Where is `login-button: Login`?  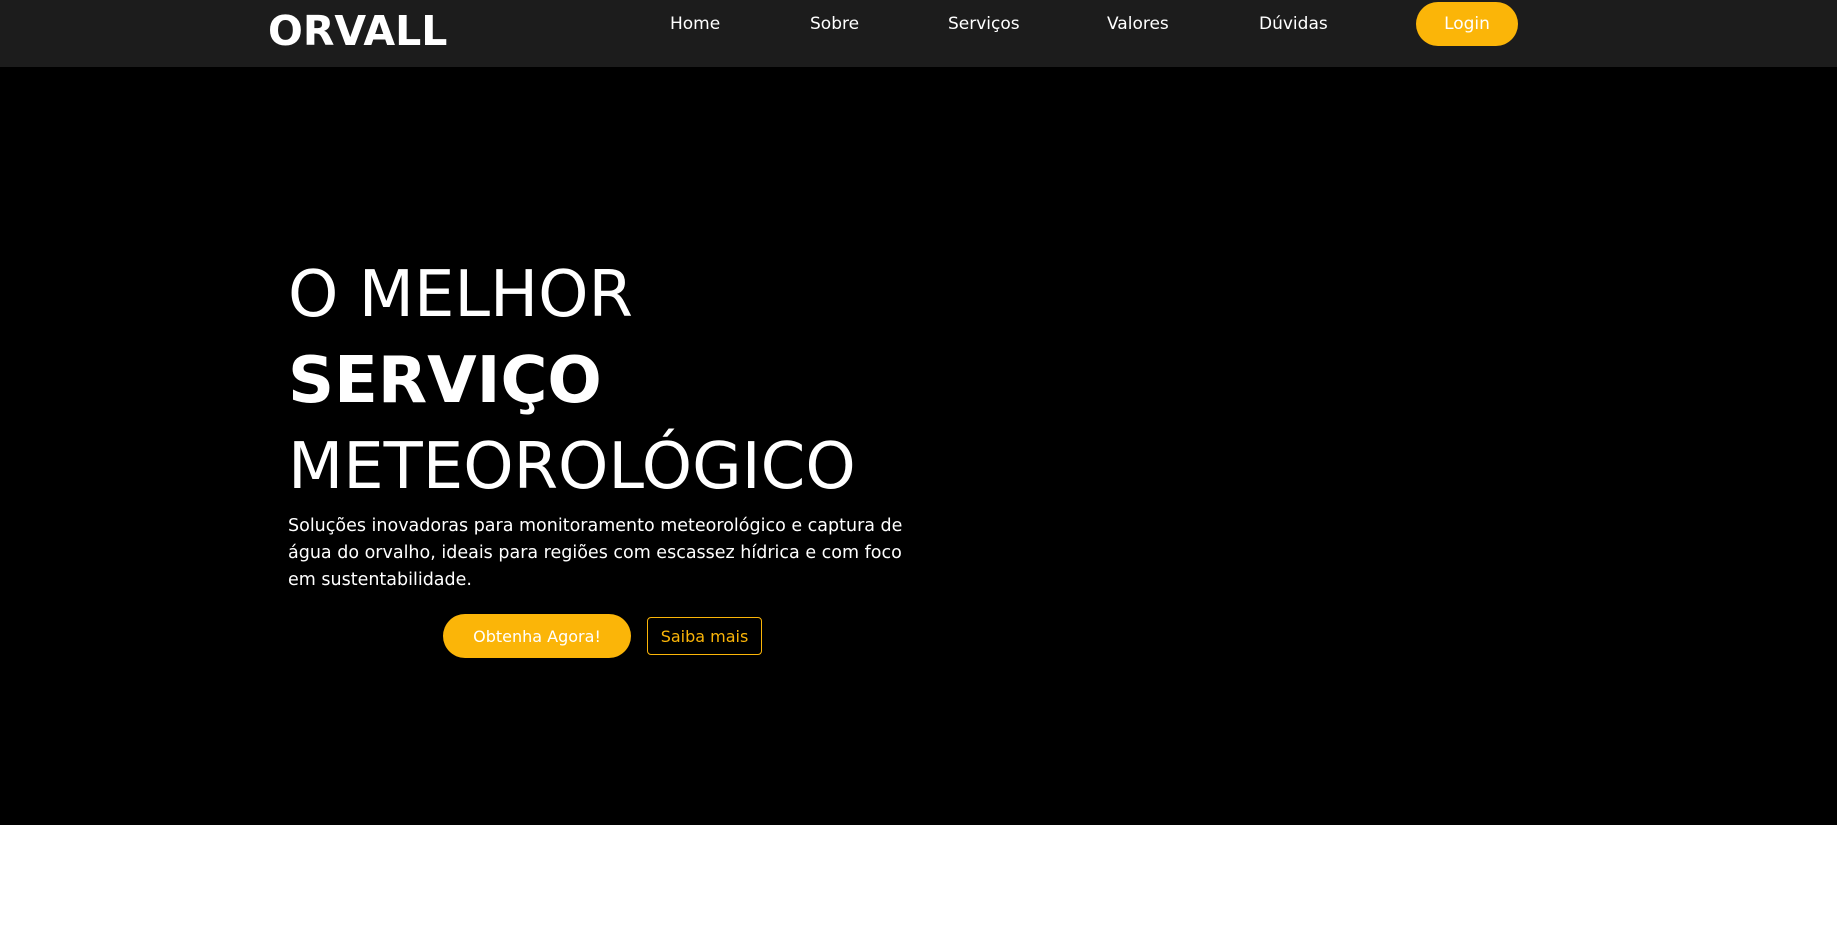 login-button: Login is located at coordinates (1467, 24).